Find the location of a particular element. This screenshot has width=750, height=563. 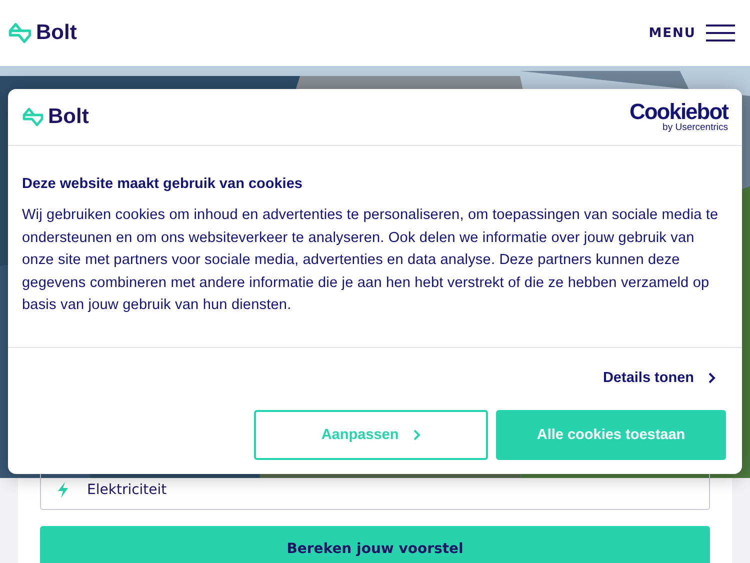

provider-tagline: by Usercentrics is located at coordinates (695, 128).